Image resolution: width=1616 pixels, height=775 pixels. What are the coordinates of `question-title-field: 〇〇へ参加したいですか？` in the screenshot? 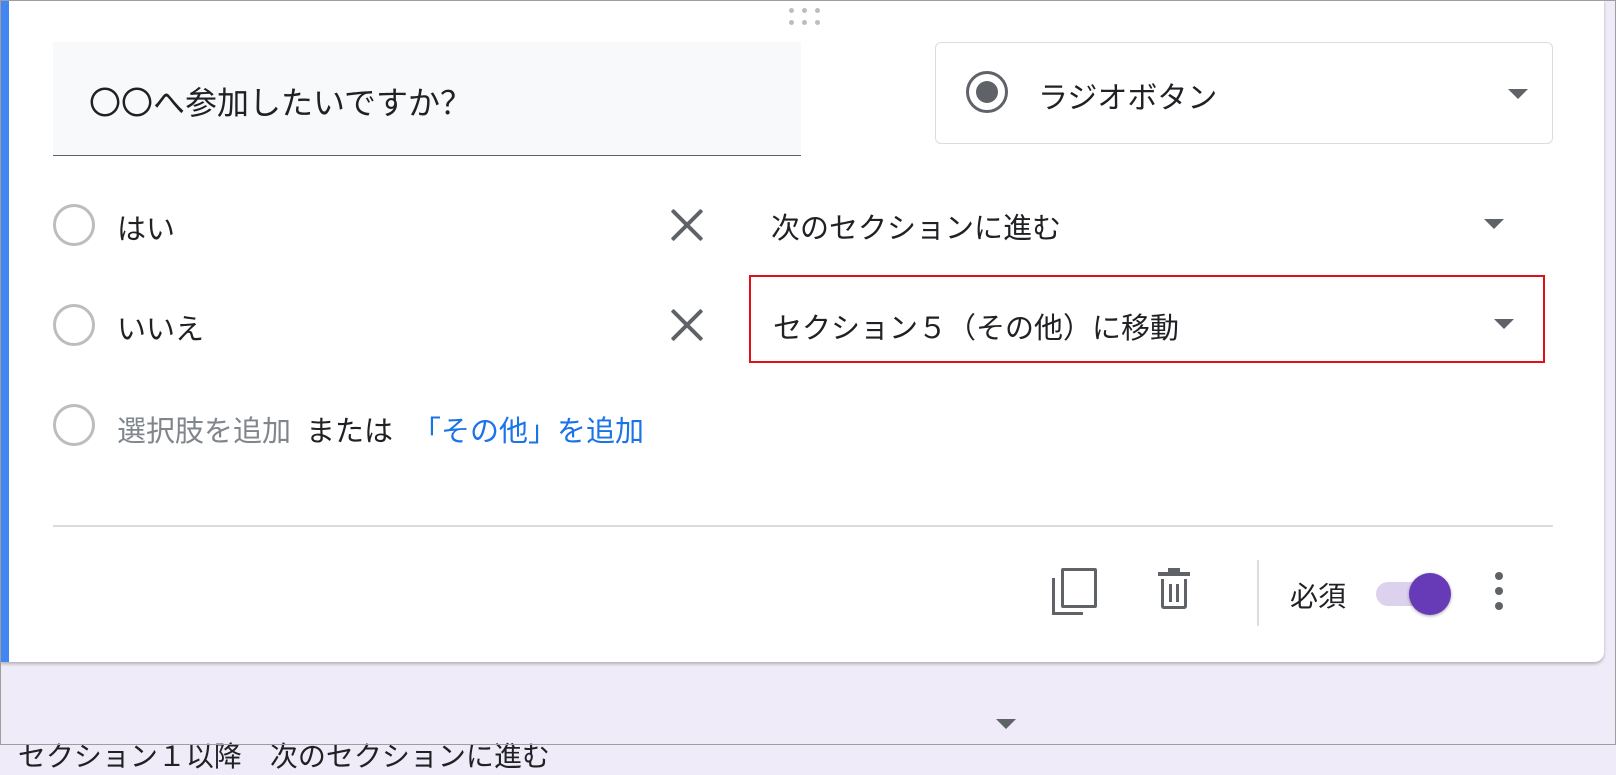 It's located at (427, 99).